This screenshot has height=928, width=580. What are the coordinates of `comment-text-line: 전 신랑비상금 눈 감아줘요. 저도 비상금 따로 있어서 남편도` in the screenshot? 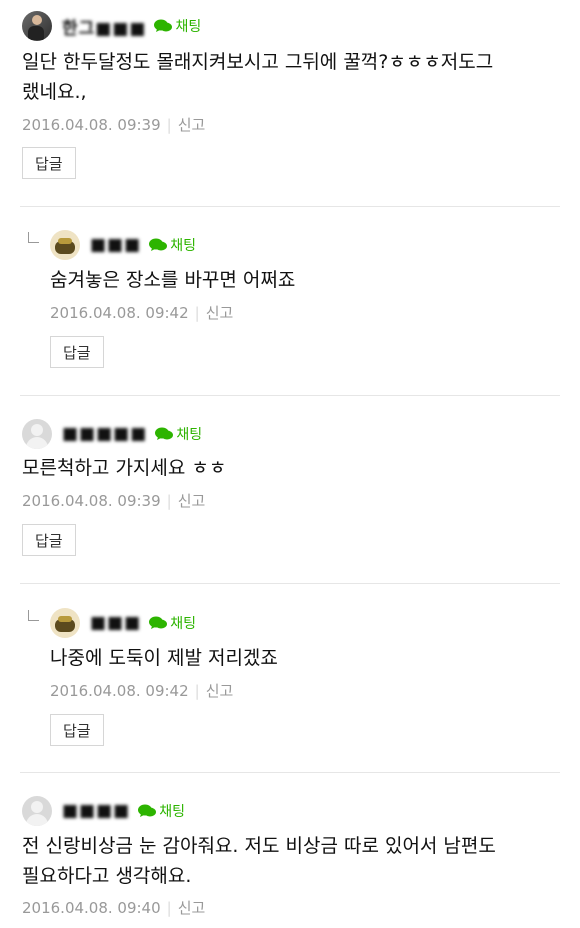 It's located at (259, 846).